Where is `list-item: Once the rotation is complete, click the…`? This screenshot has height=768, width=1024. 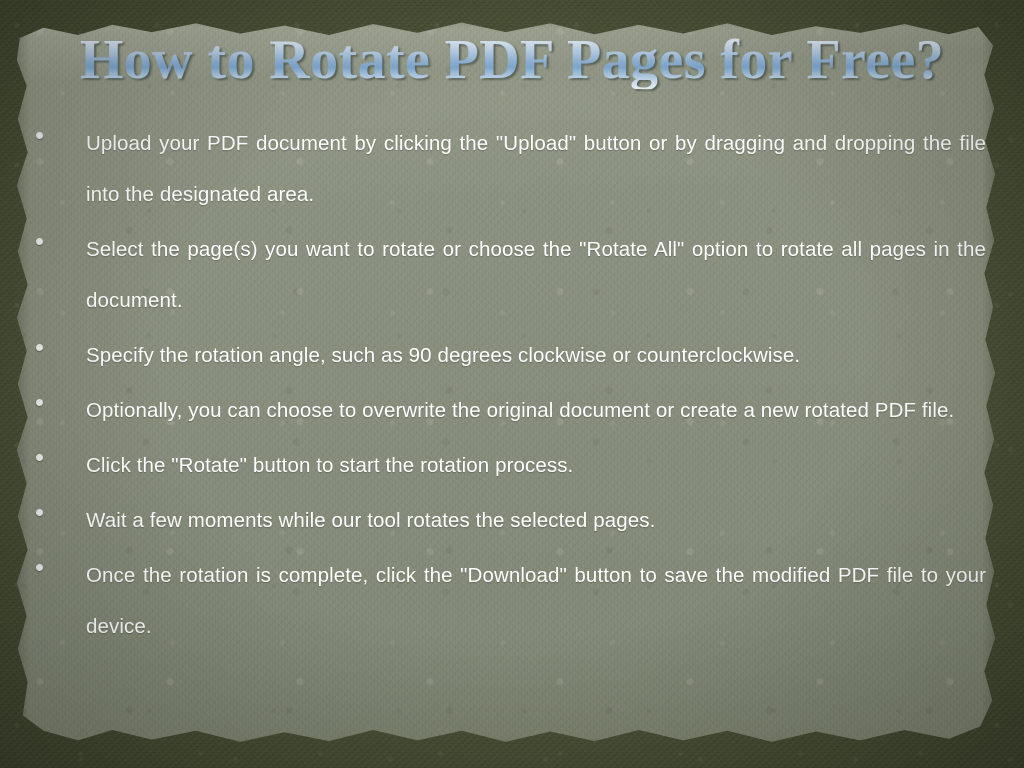
list-item: Once the rotation is complete, click the… is located at coordinates (500, 601).